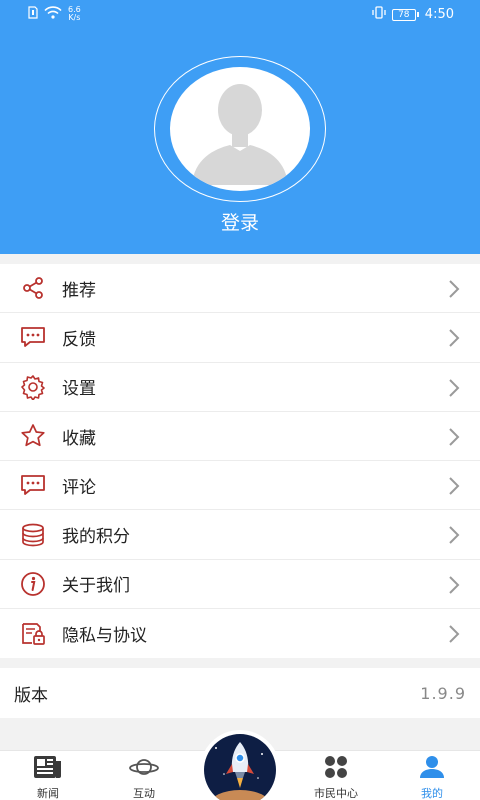 The width and height of the screenshot is (480, 800). I want to click on menu-item-label: 我的积分, so click(96, 537).